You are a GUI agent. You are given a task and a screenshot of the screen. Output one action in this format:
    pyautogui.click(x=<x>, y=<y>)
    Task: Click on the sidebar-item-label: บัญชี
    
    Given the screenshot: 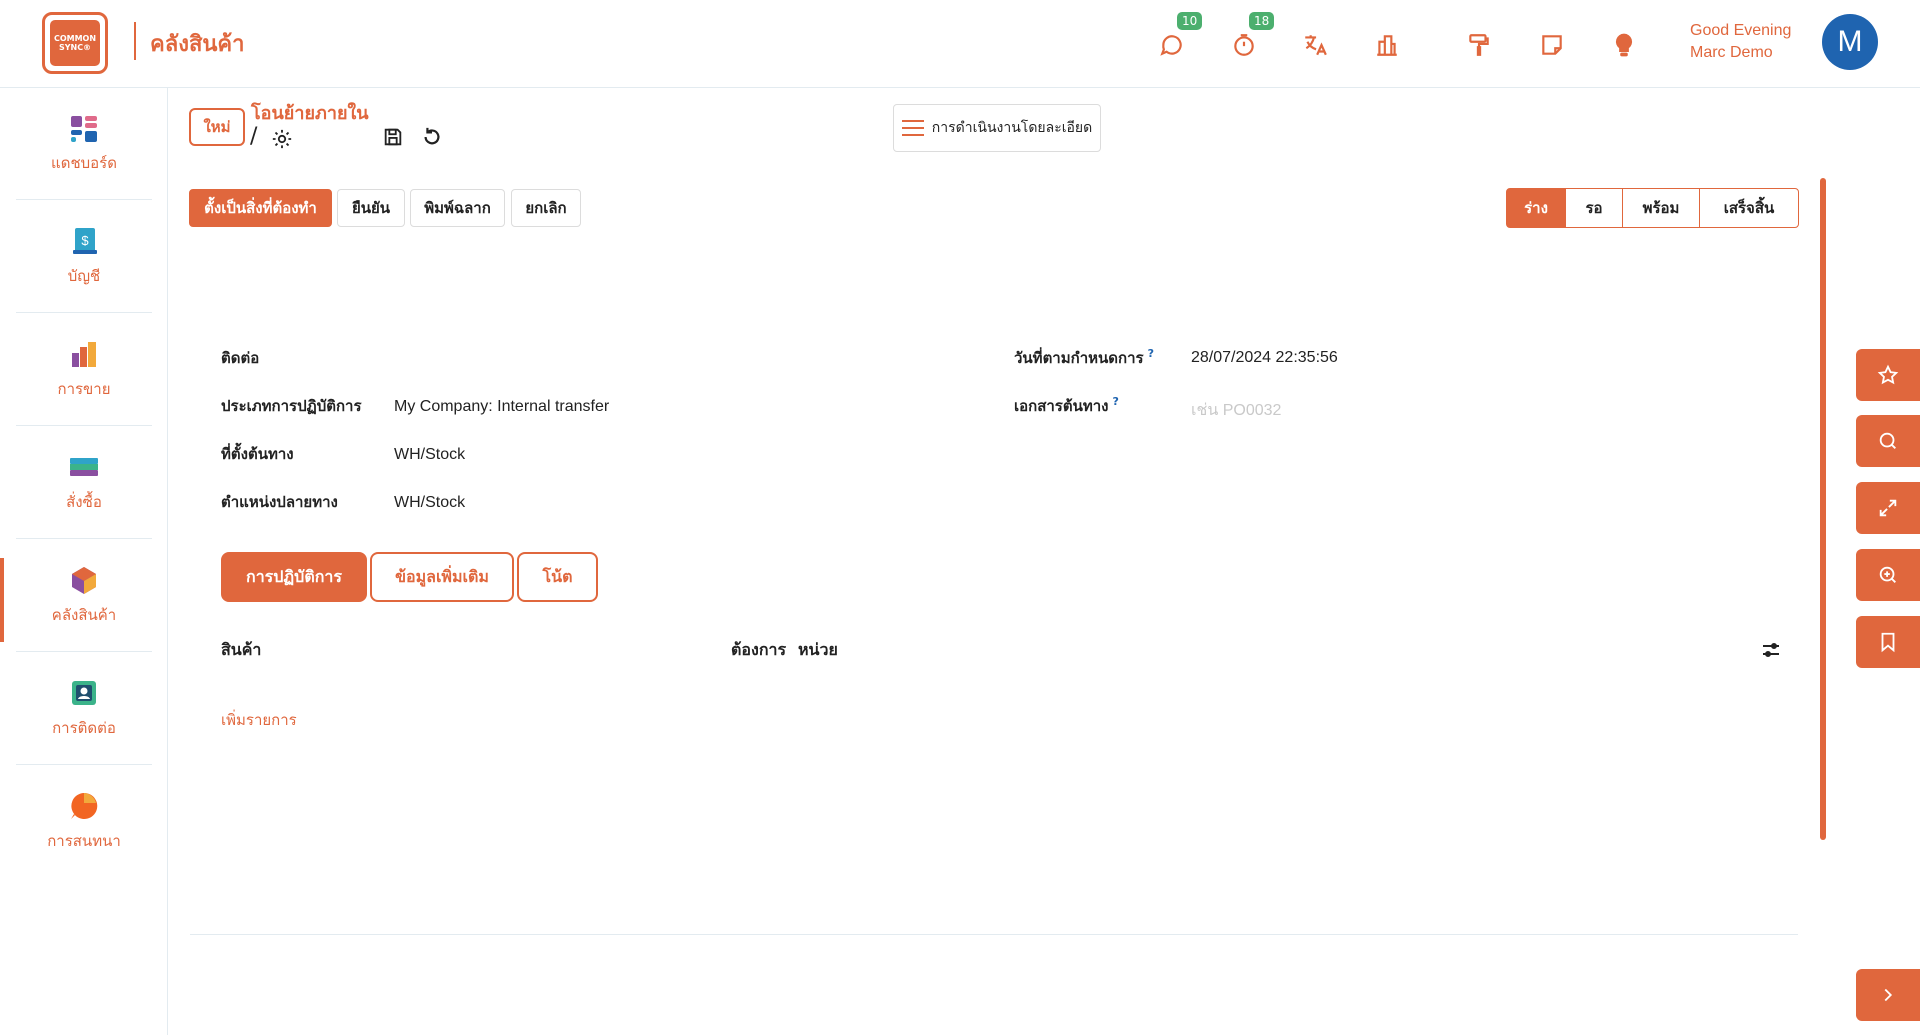 What is the action you would take?
    pyautogui.click(x=84, y=275)
    